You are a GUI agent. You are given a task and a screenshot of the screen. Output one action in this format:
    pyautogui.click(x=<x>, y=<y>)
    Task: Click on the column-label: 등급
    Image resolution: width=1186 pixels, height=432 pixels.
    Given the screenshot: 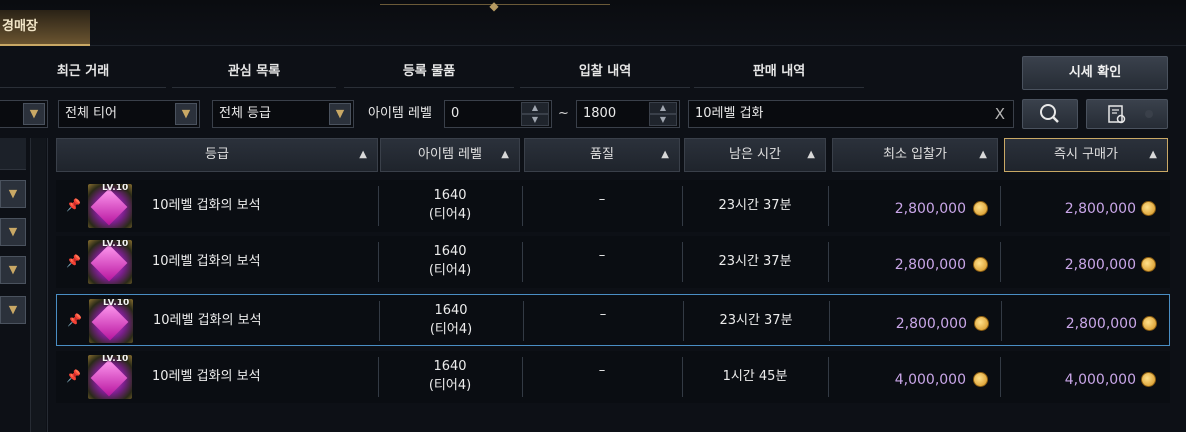 What is the action you would take?
    pyautogui.click(x=217, y=154)
    